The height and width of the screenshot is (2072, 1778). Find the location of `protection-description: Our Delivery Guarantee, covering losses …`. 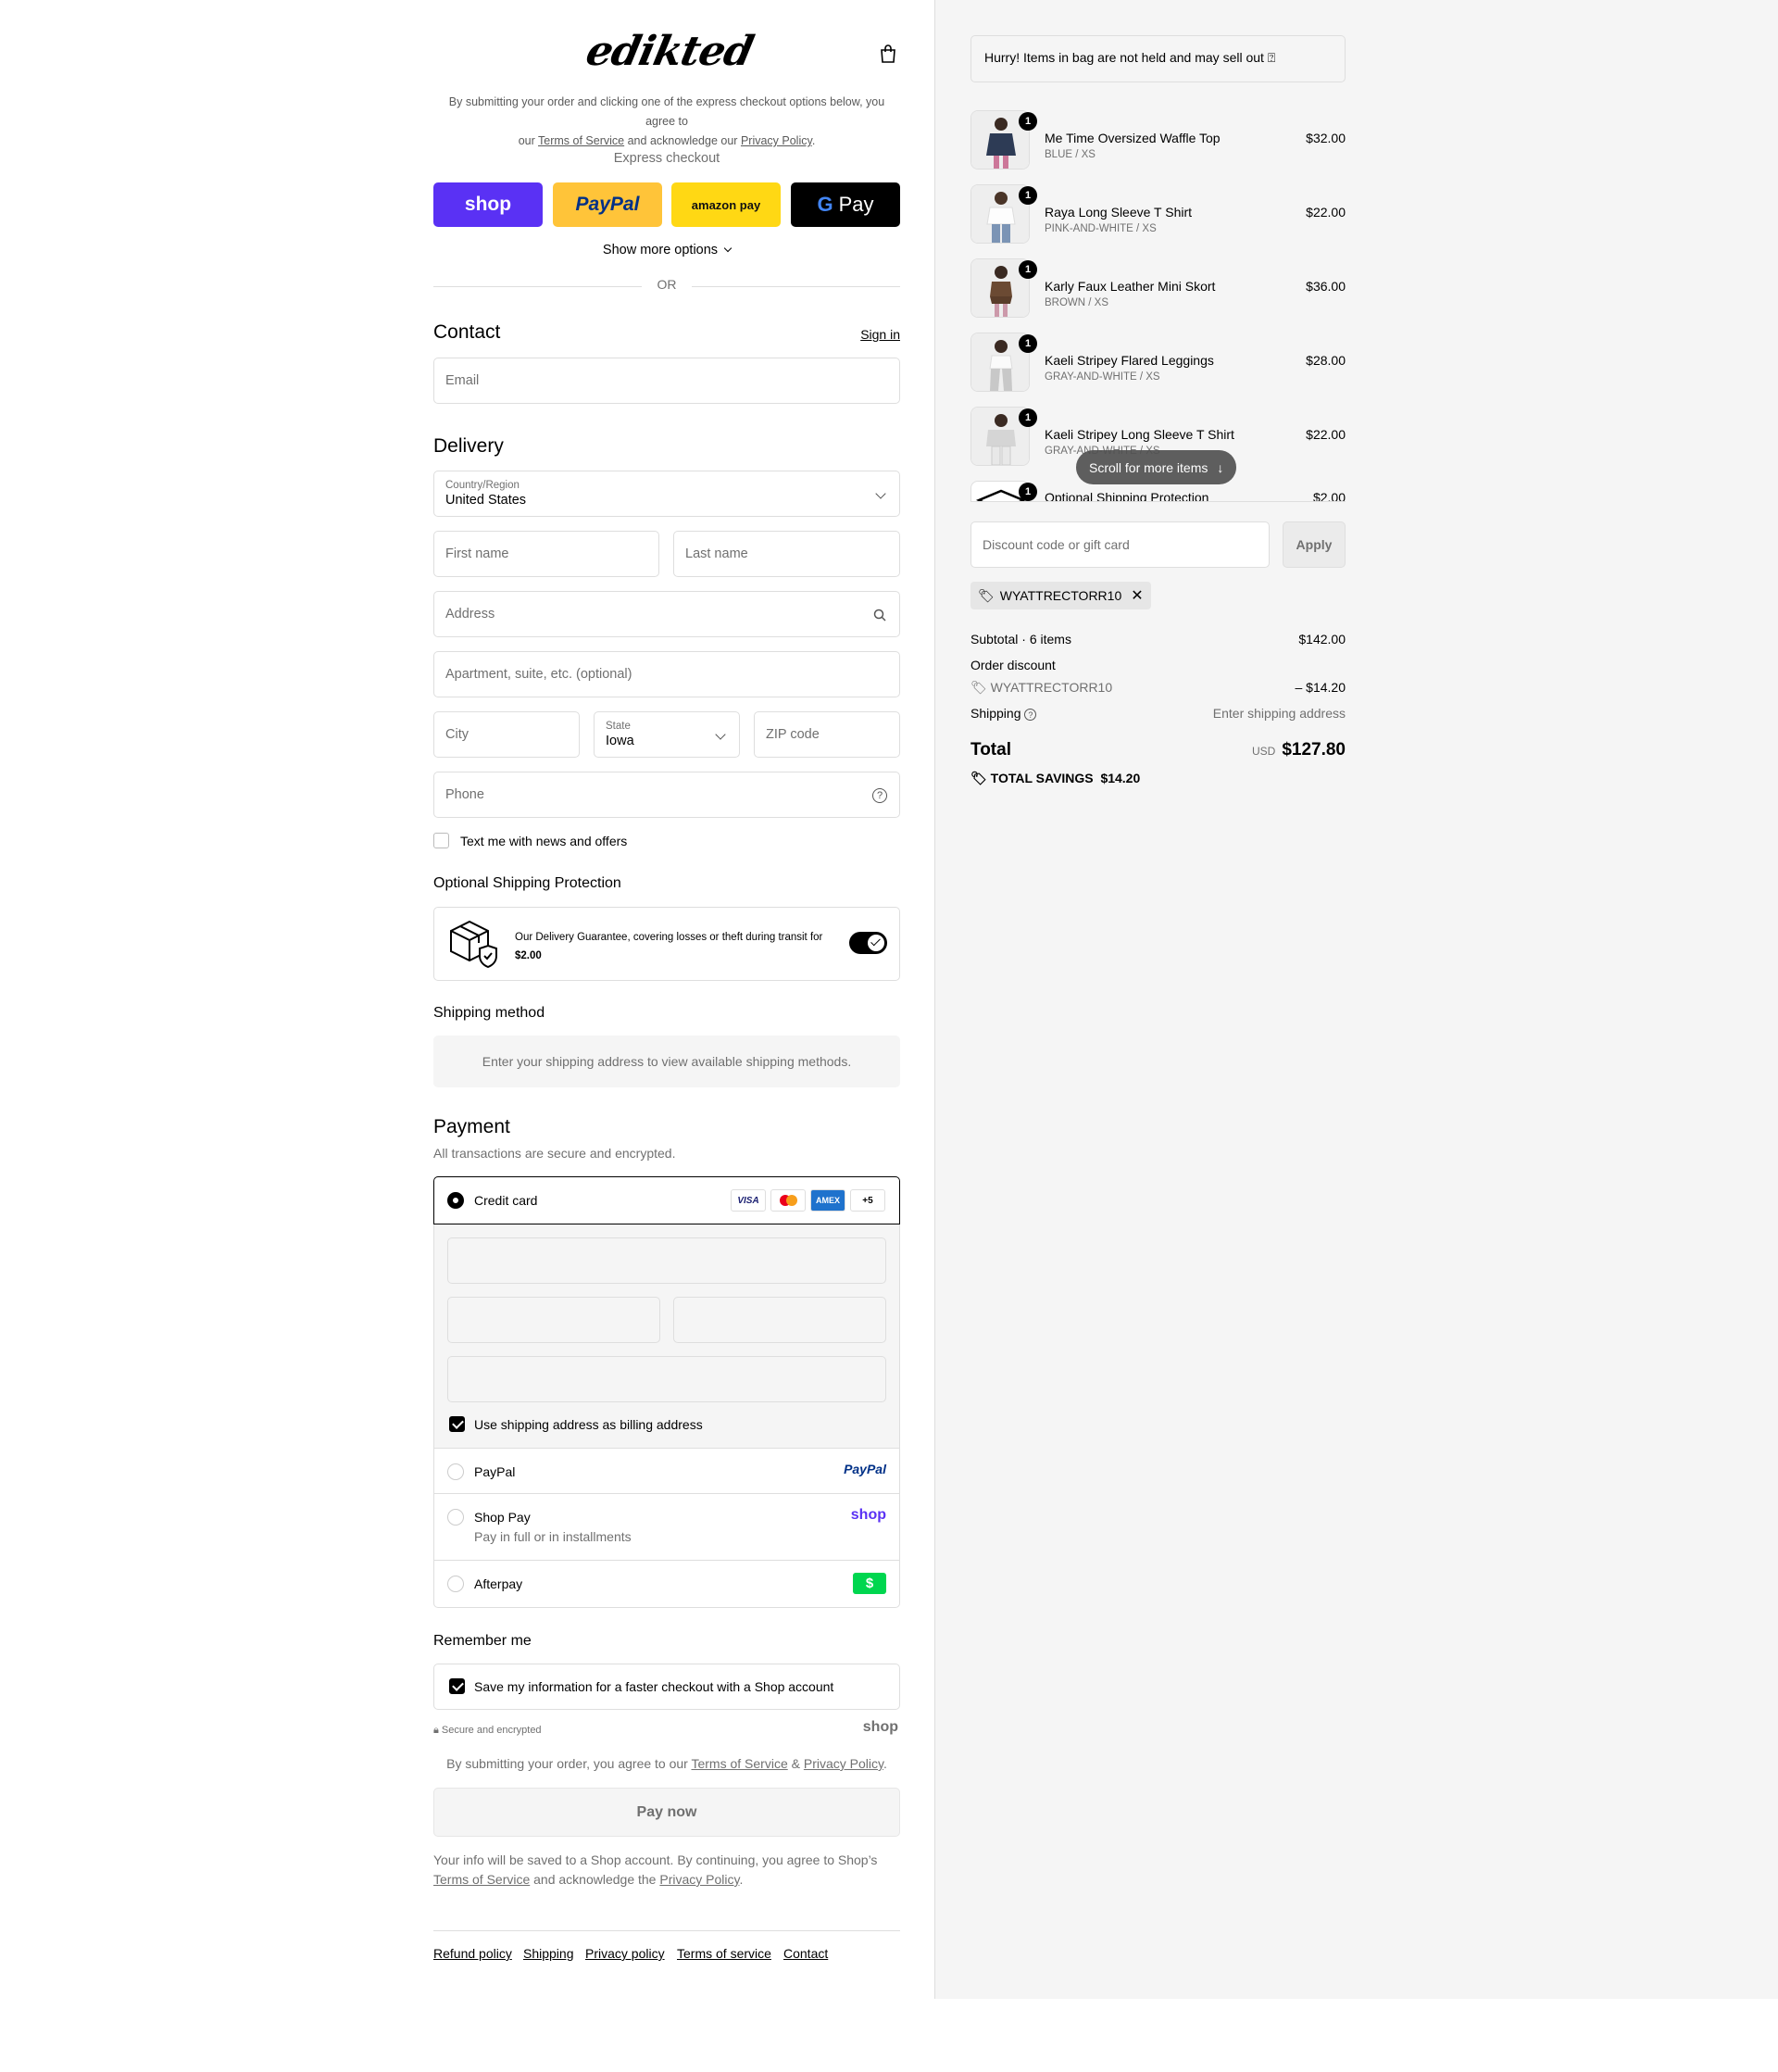

protection-description: Our Delivery Guarantee, covering losses … is located at coordinates (669, 937).